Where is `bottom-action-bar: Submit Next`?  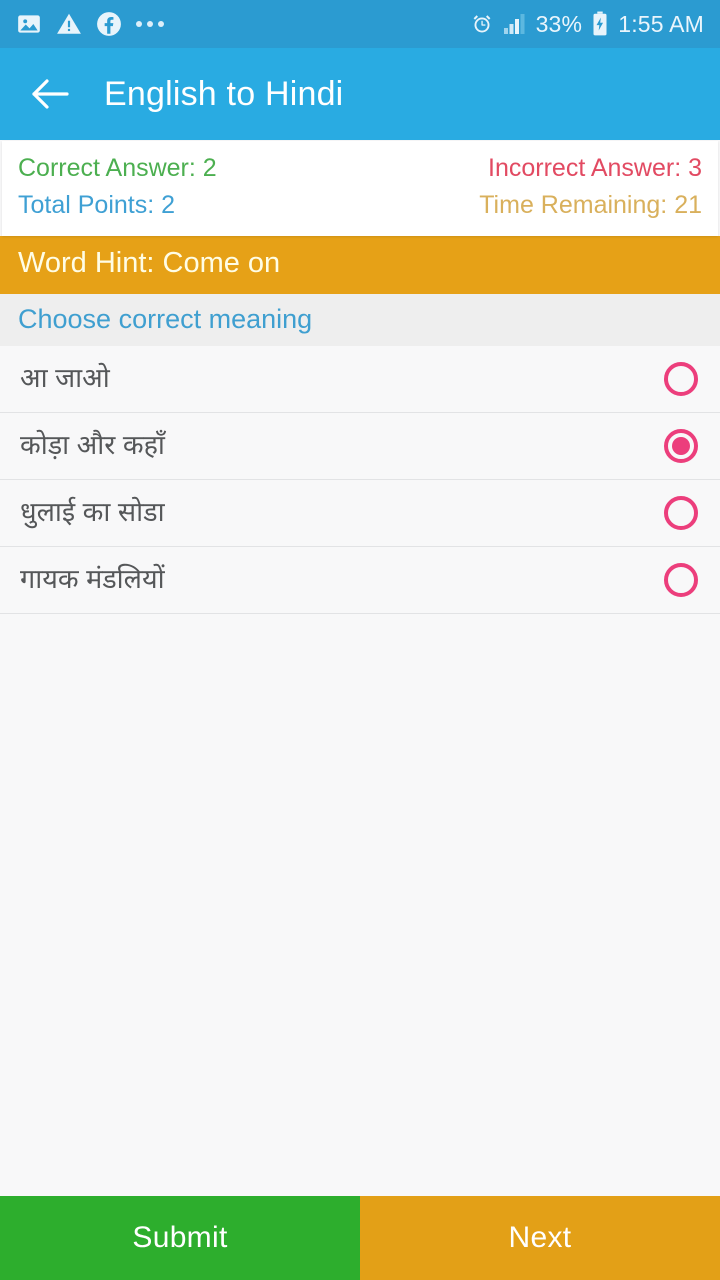
bottom-action-bar: Submit Next is located at coordinates (360, 1238).